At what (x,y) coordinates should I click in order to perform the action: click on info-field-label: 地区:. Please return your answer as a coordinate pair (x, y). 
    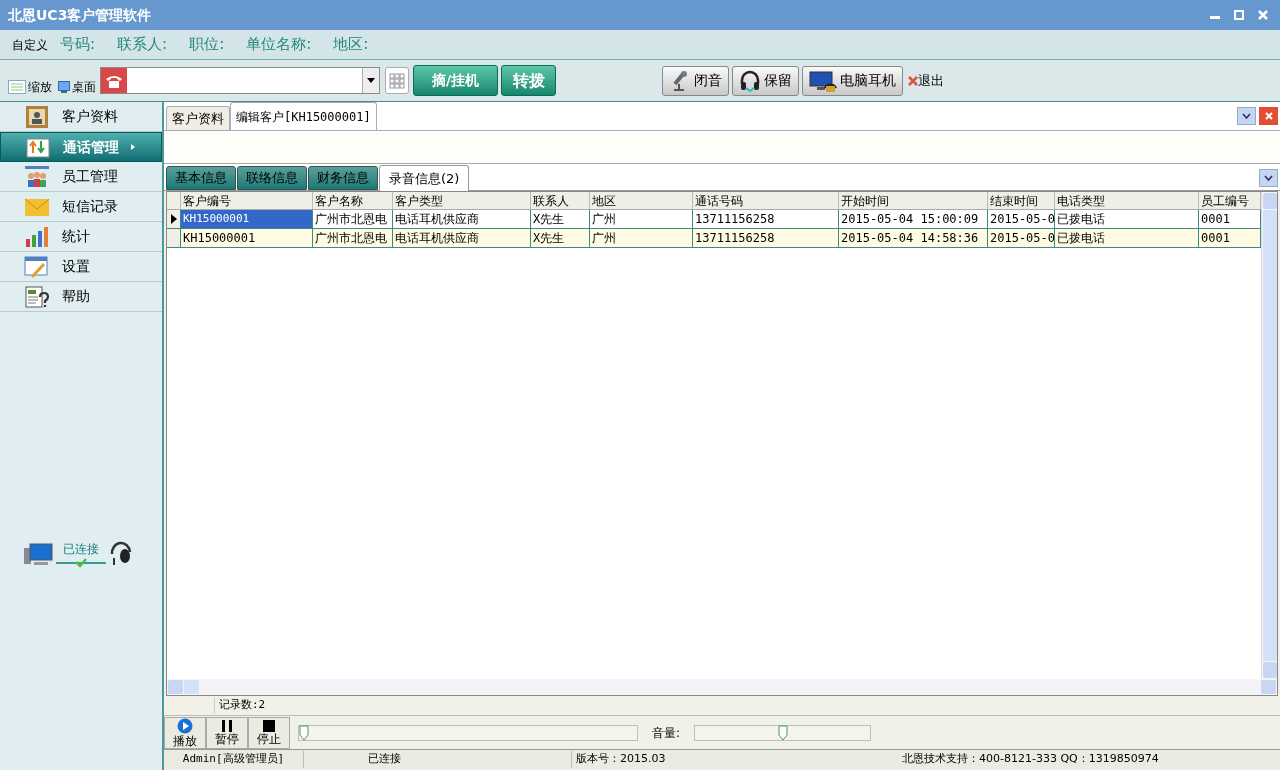
    Looking at the image, I should click on (351, 45).